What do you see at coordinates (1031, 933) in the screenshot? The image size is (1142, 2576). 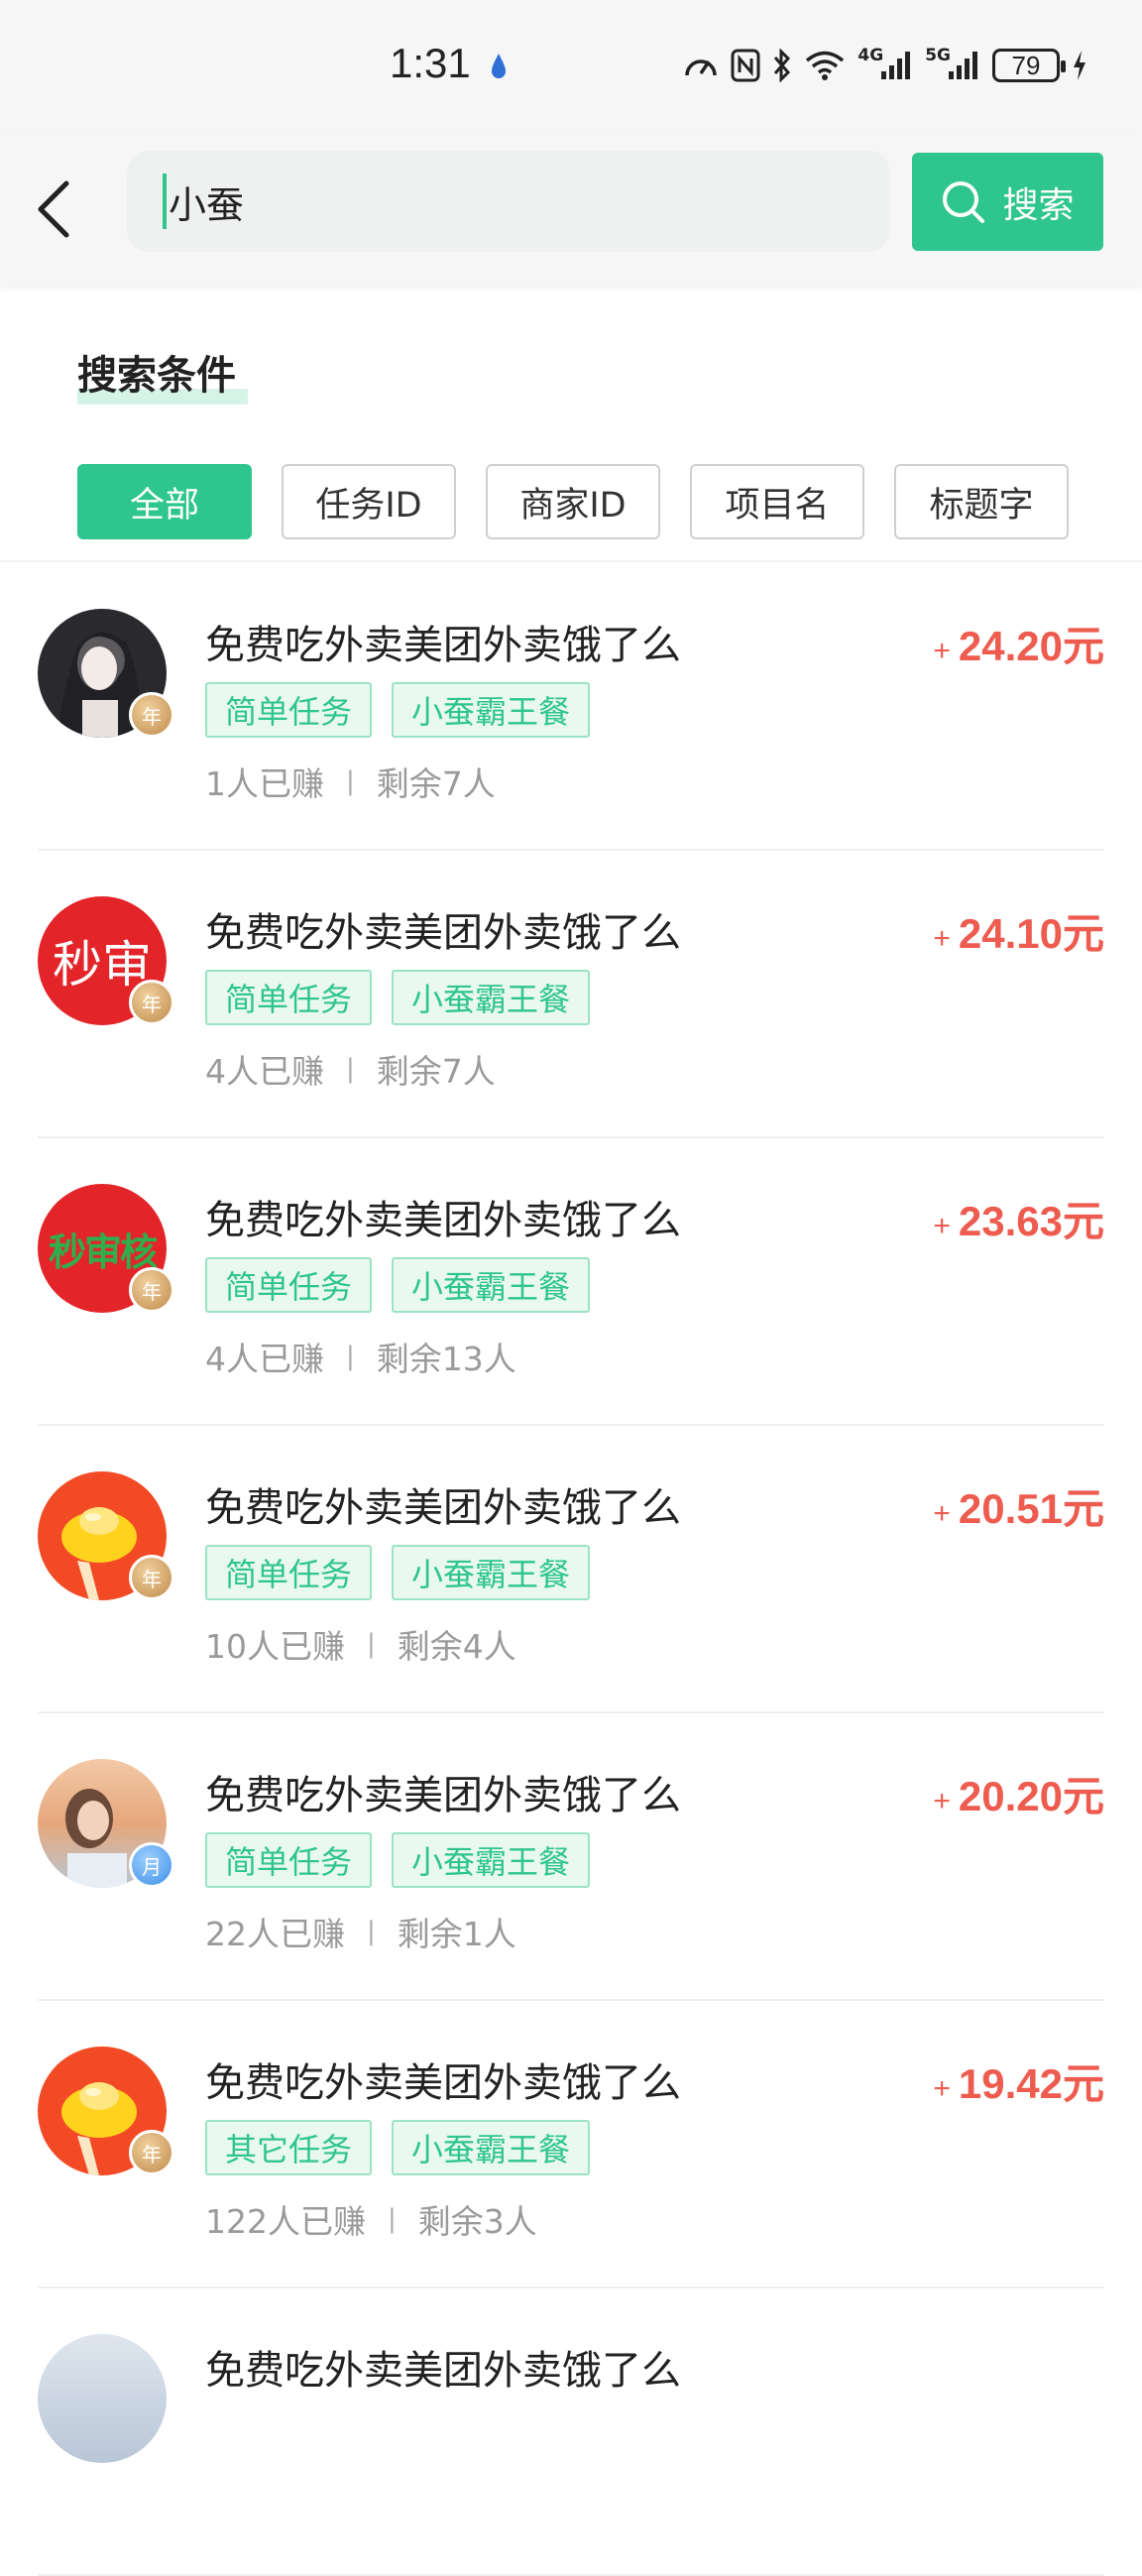 I see `price-value: 24.10元` at bounding box center [1031, 933].